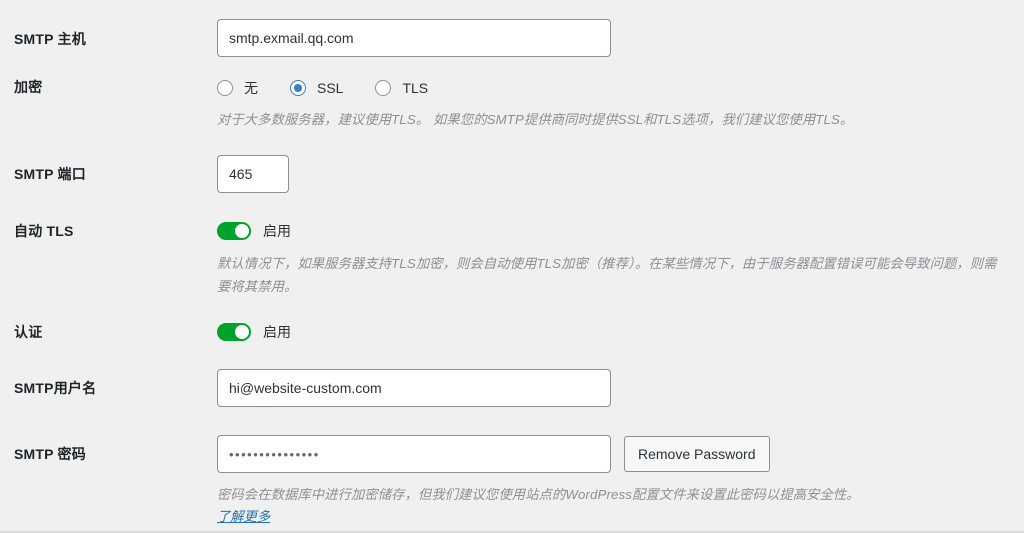 The height and width of the screenshot is (533, 1024). I want to click on smtp-password-field-wrap: Remove Password, so click(493, 454).